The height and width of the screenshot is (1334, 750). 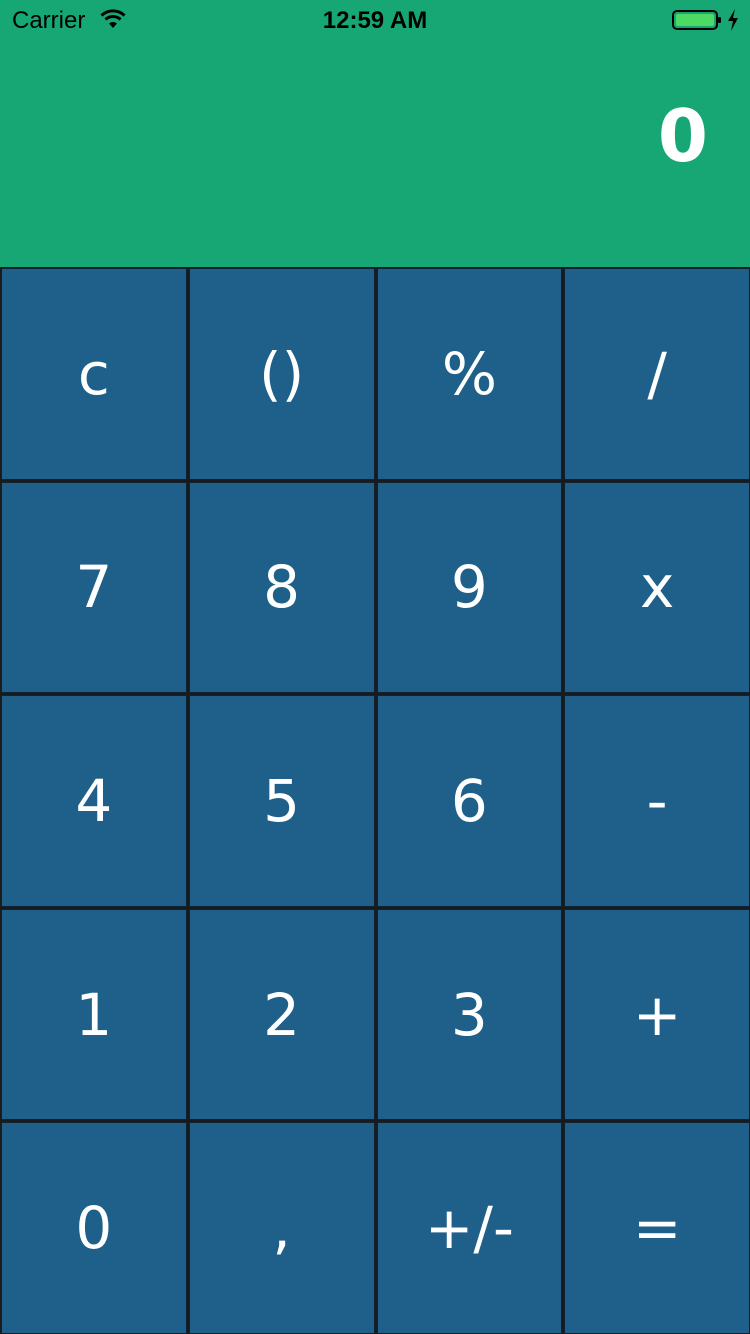 I want to click on digit-1-button: 1, so click(x=94, y=1014).